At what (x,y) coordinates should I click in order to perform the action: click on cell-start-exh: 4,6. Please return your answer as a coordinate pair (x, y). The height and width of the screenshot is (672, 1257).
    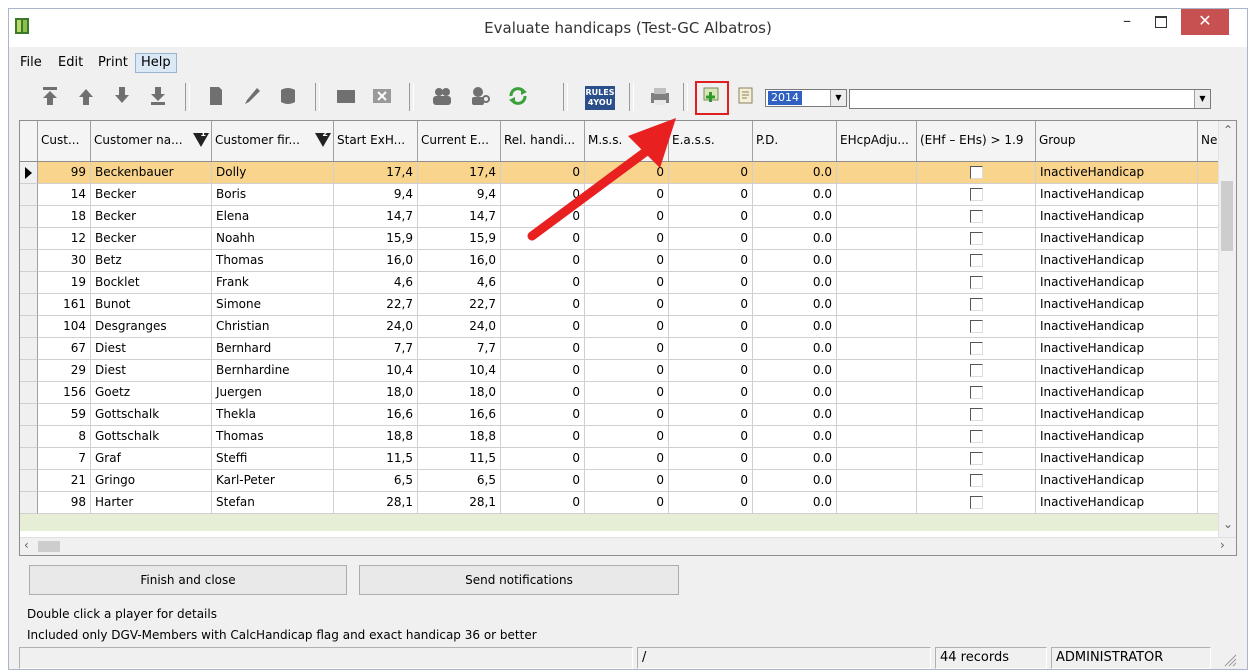
    Looking at the image, I should click on (376, 283).